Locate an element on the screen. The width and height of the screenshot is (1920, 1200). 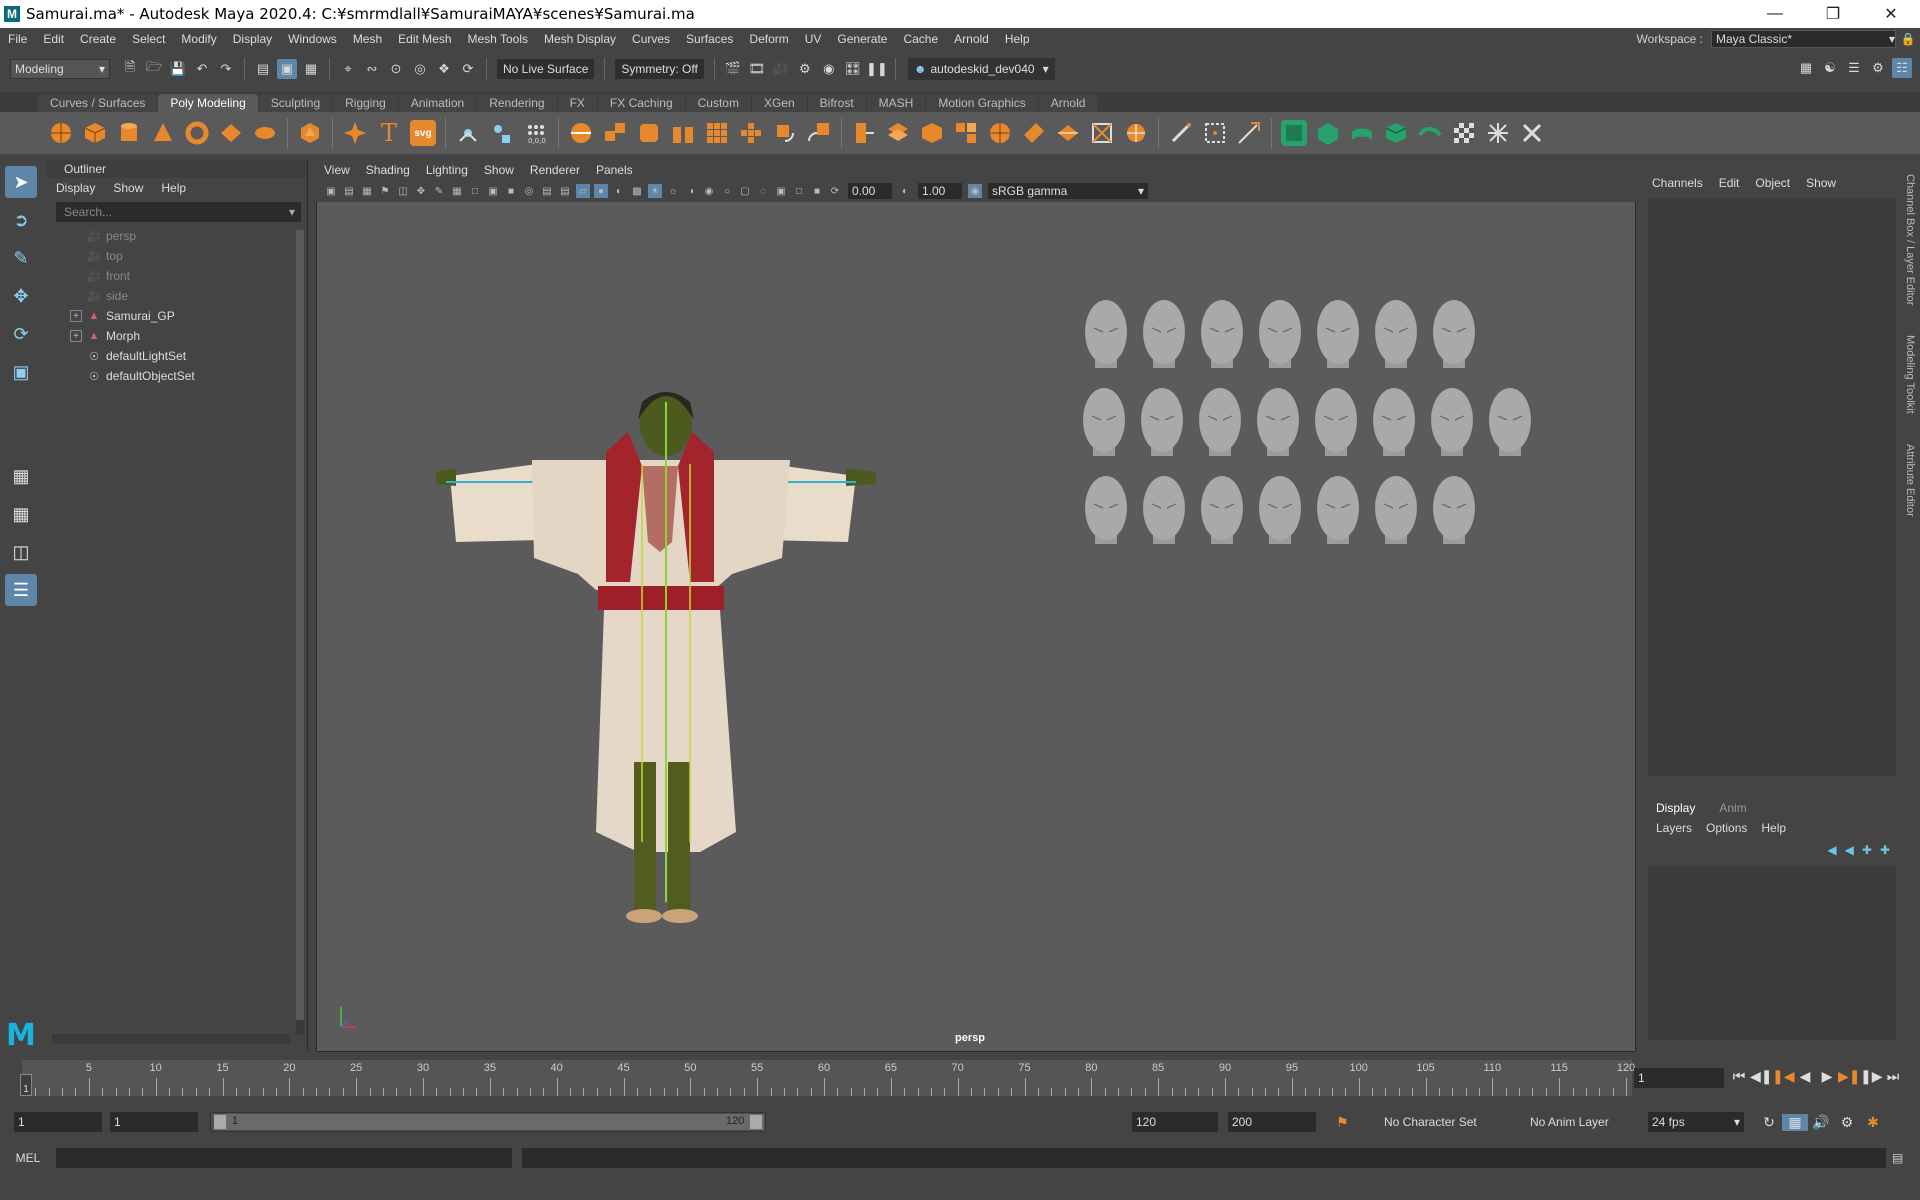
viewport-menu-panels: Panels is located at coordinates (614, 170).